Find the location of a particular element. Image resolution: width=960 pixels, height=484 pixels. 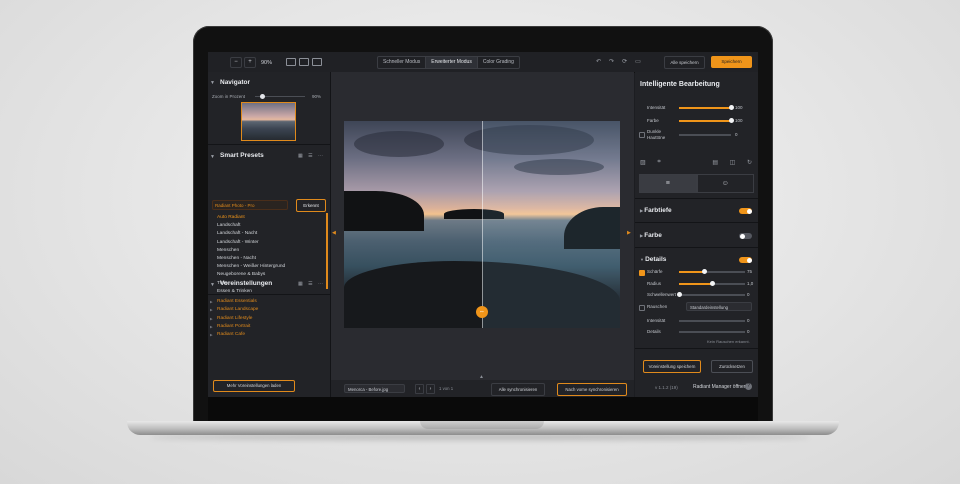

dark-skin-label-2: Hauttöne is located at coordinates (656, 137).